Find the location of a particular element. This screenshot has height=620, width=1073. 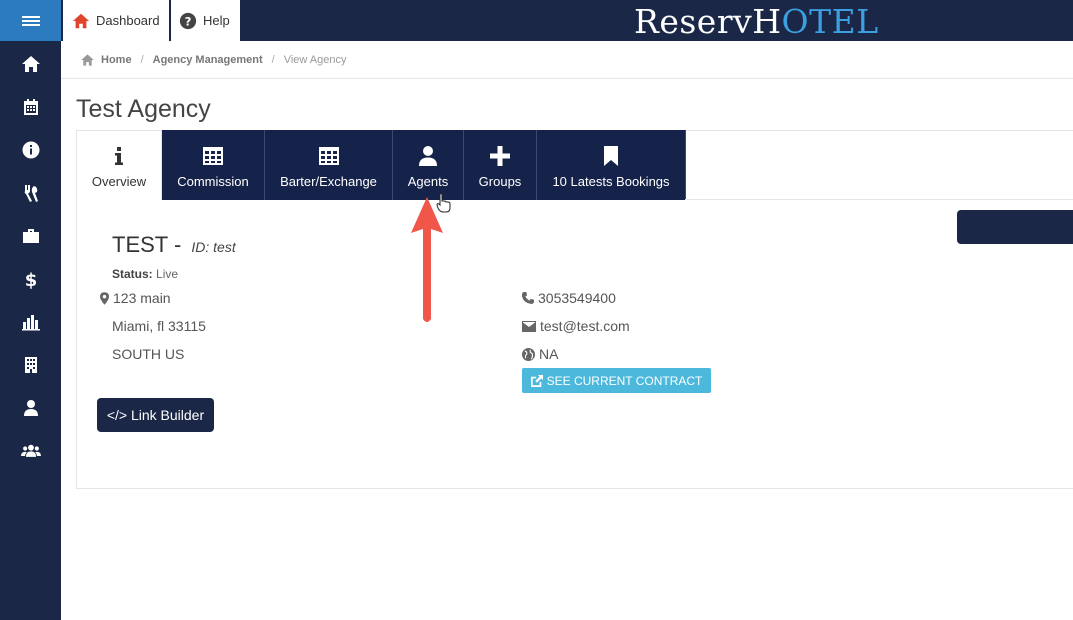

building-icon is located at coordinates (30, 364).